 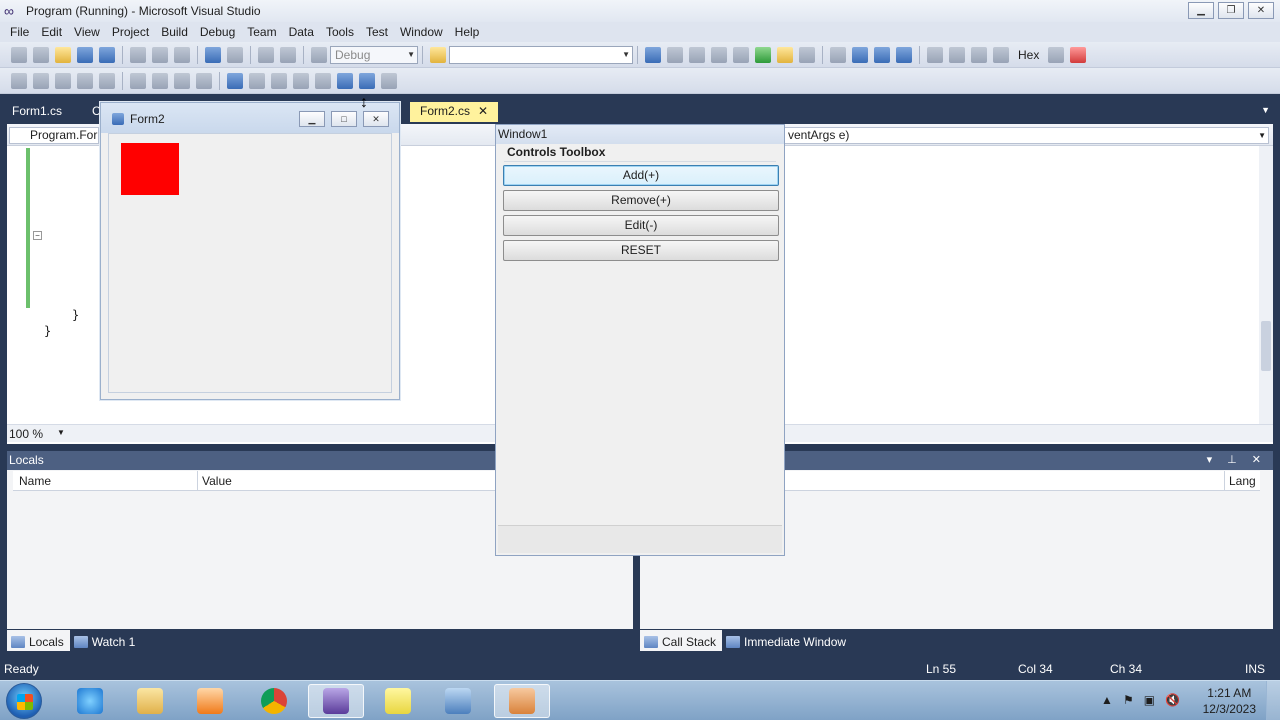 I want to click on start-page-icon, so click(x=763, y=54).